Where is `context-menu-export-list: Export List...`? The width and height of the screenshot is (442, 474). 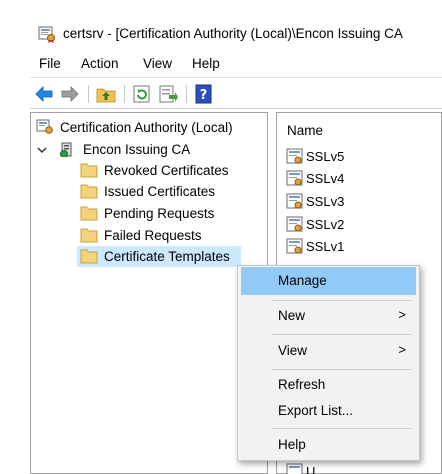
context-menu-export-list: Export List... is located at coordinates (328, 411).